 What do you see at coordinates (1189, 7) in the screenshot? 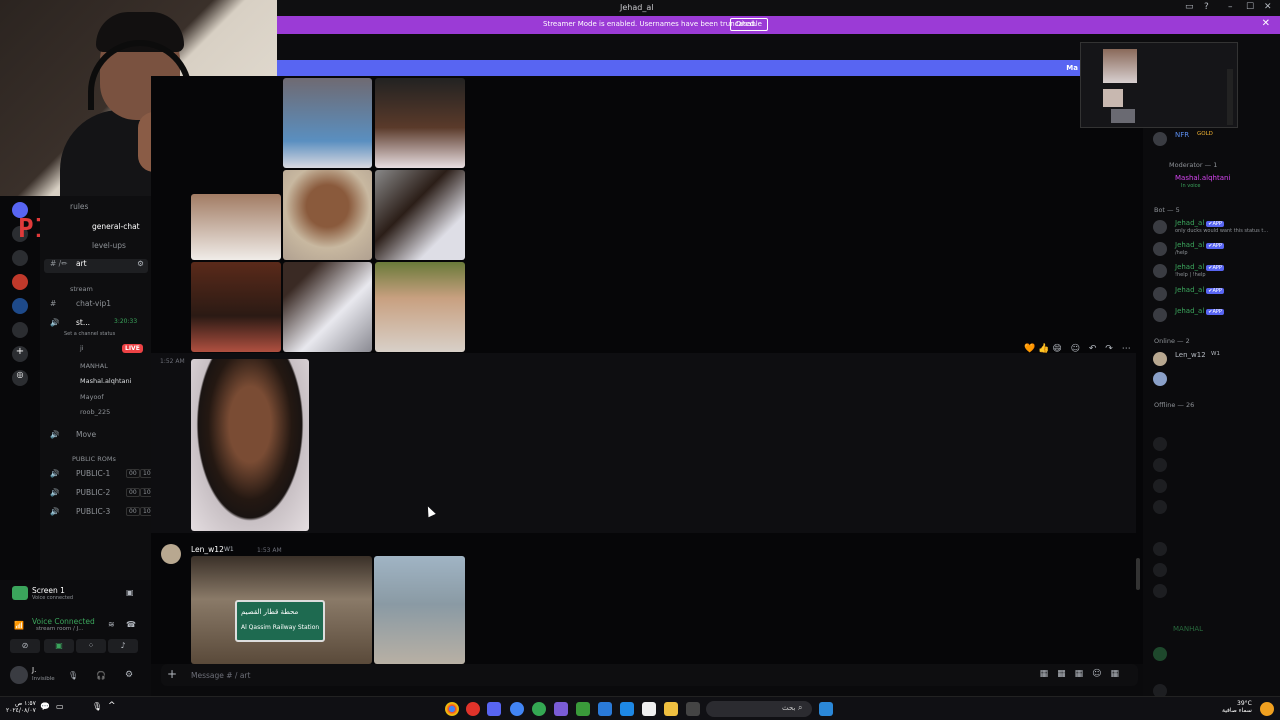
I see `inbox-icon: ▭` at bounding box center [1189, 7].